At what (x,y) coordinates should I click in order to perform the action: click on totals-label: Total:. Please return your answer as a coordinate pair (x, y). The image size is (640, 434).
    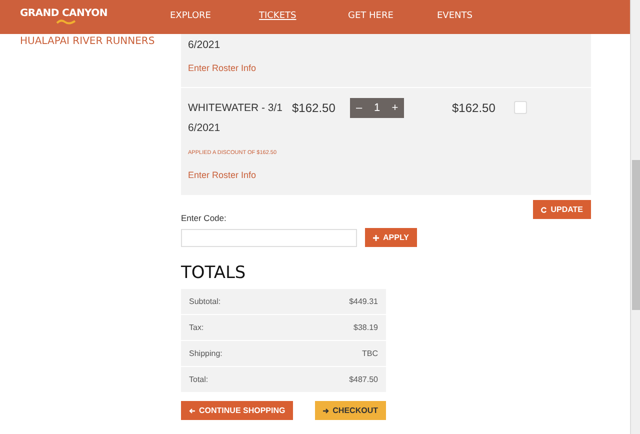
    Looking at the image, I should click on (198, 380).